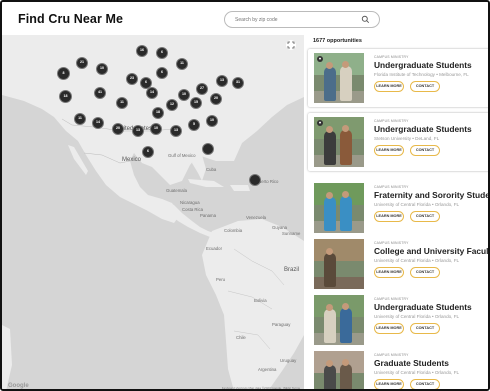  Describe the element at coordinates (241, 337) in the screenshot. I see `map-label: Chile` at that location.